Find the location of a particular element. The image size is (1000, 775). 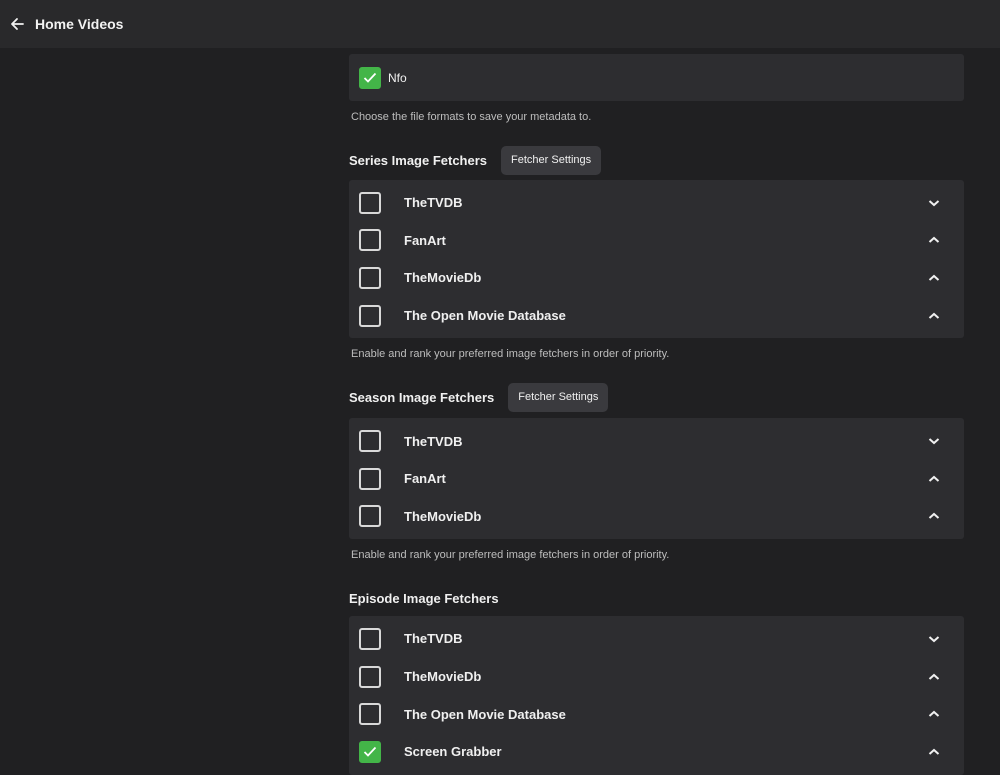

fetcher-list: TheTVDB FanArt TheMovieDb is located at coordinates (656, 479).